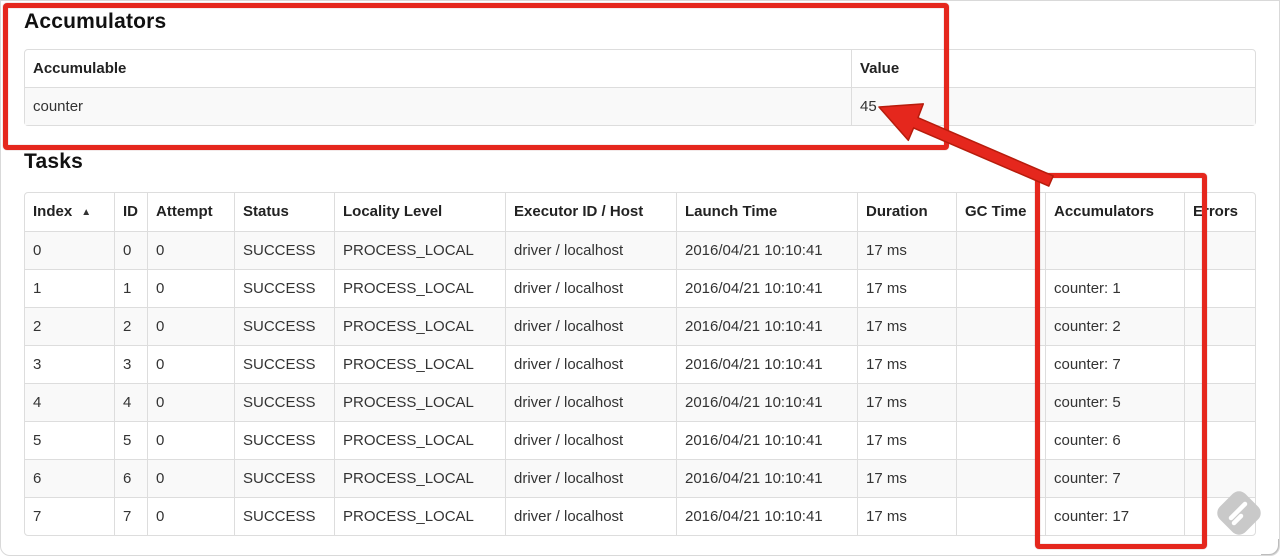 The height and width of the screenshot is (556, 1280). Describe the element at coordinates (1053, 68) in the screenshot. I see `column-header-value: Value` at that location.